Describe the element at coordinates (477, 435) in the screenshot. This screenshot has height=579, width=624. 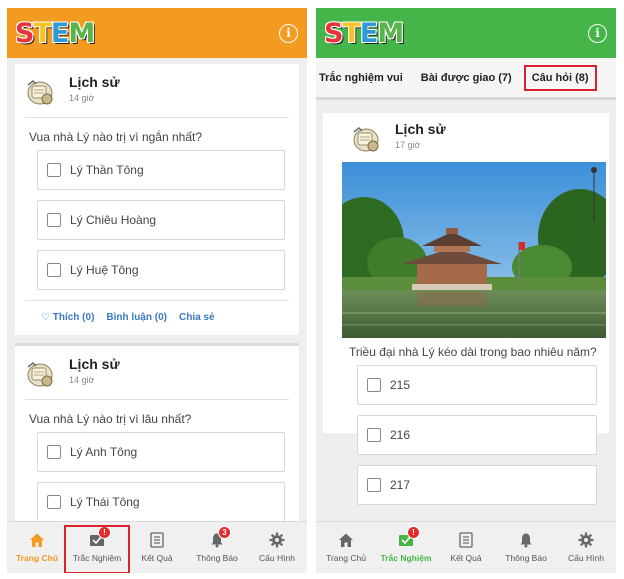
I see `answer-option: 216` at that location.